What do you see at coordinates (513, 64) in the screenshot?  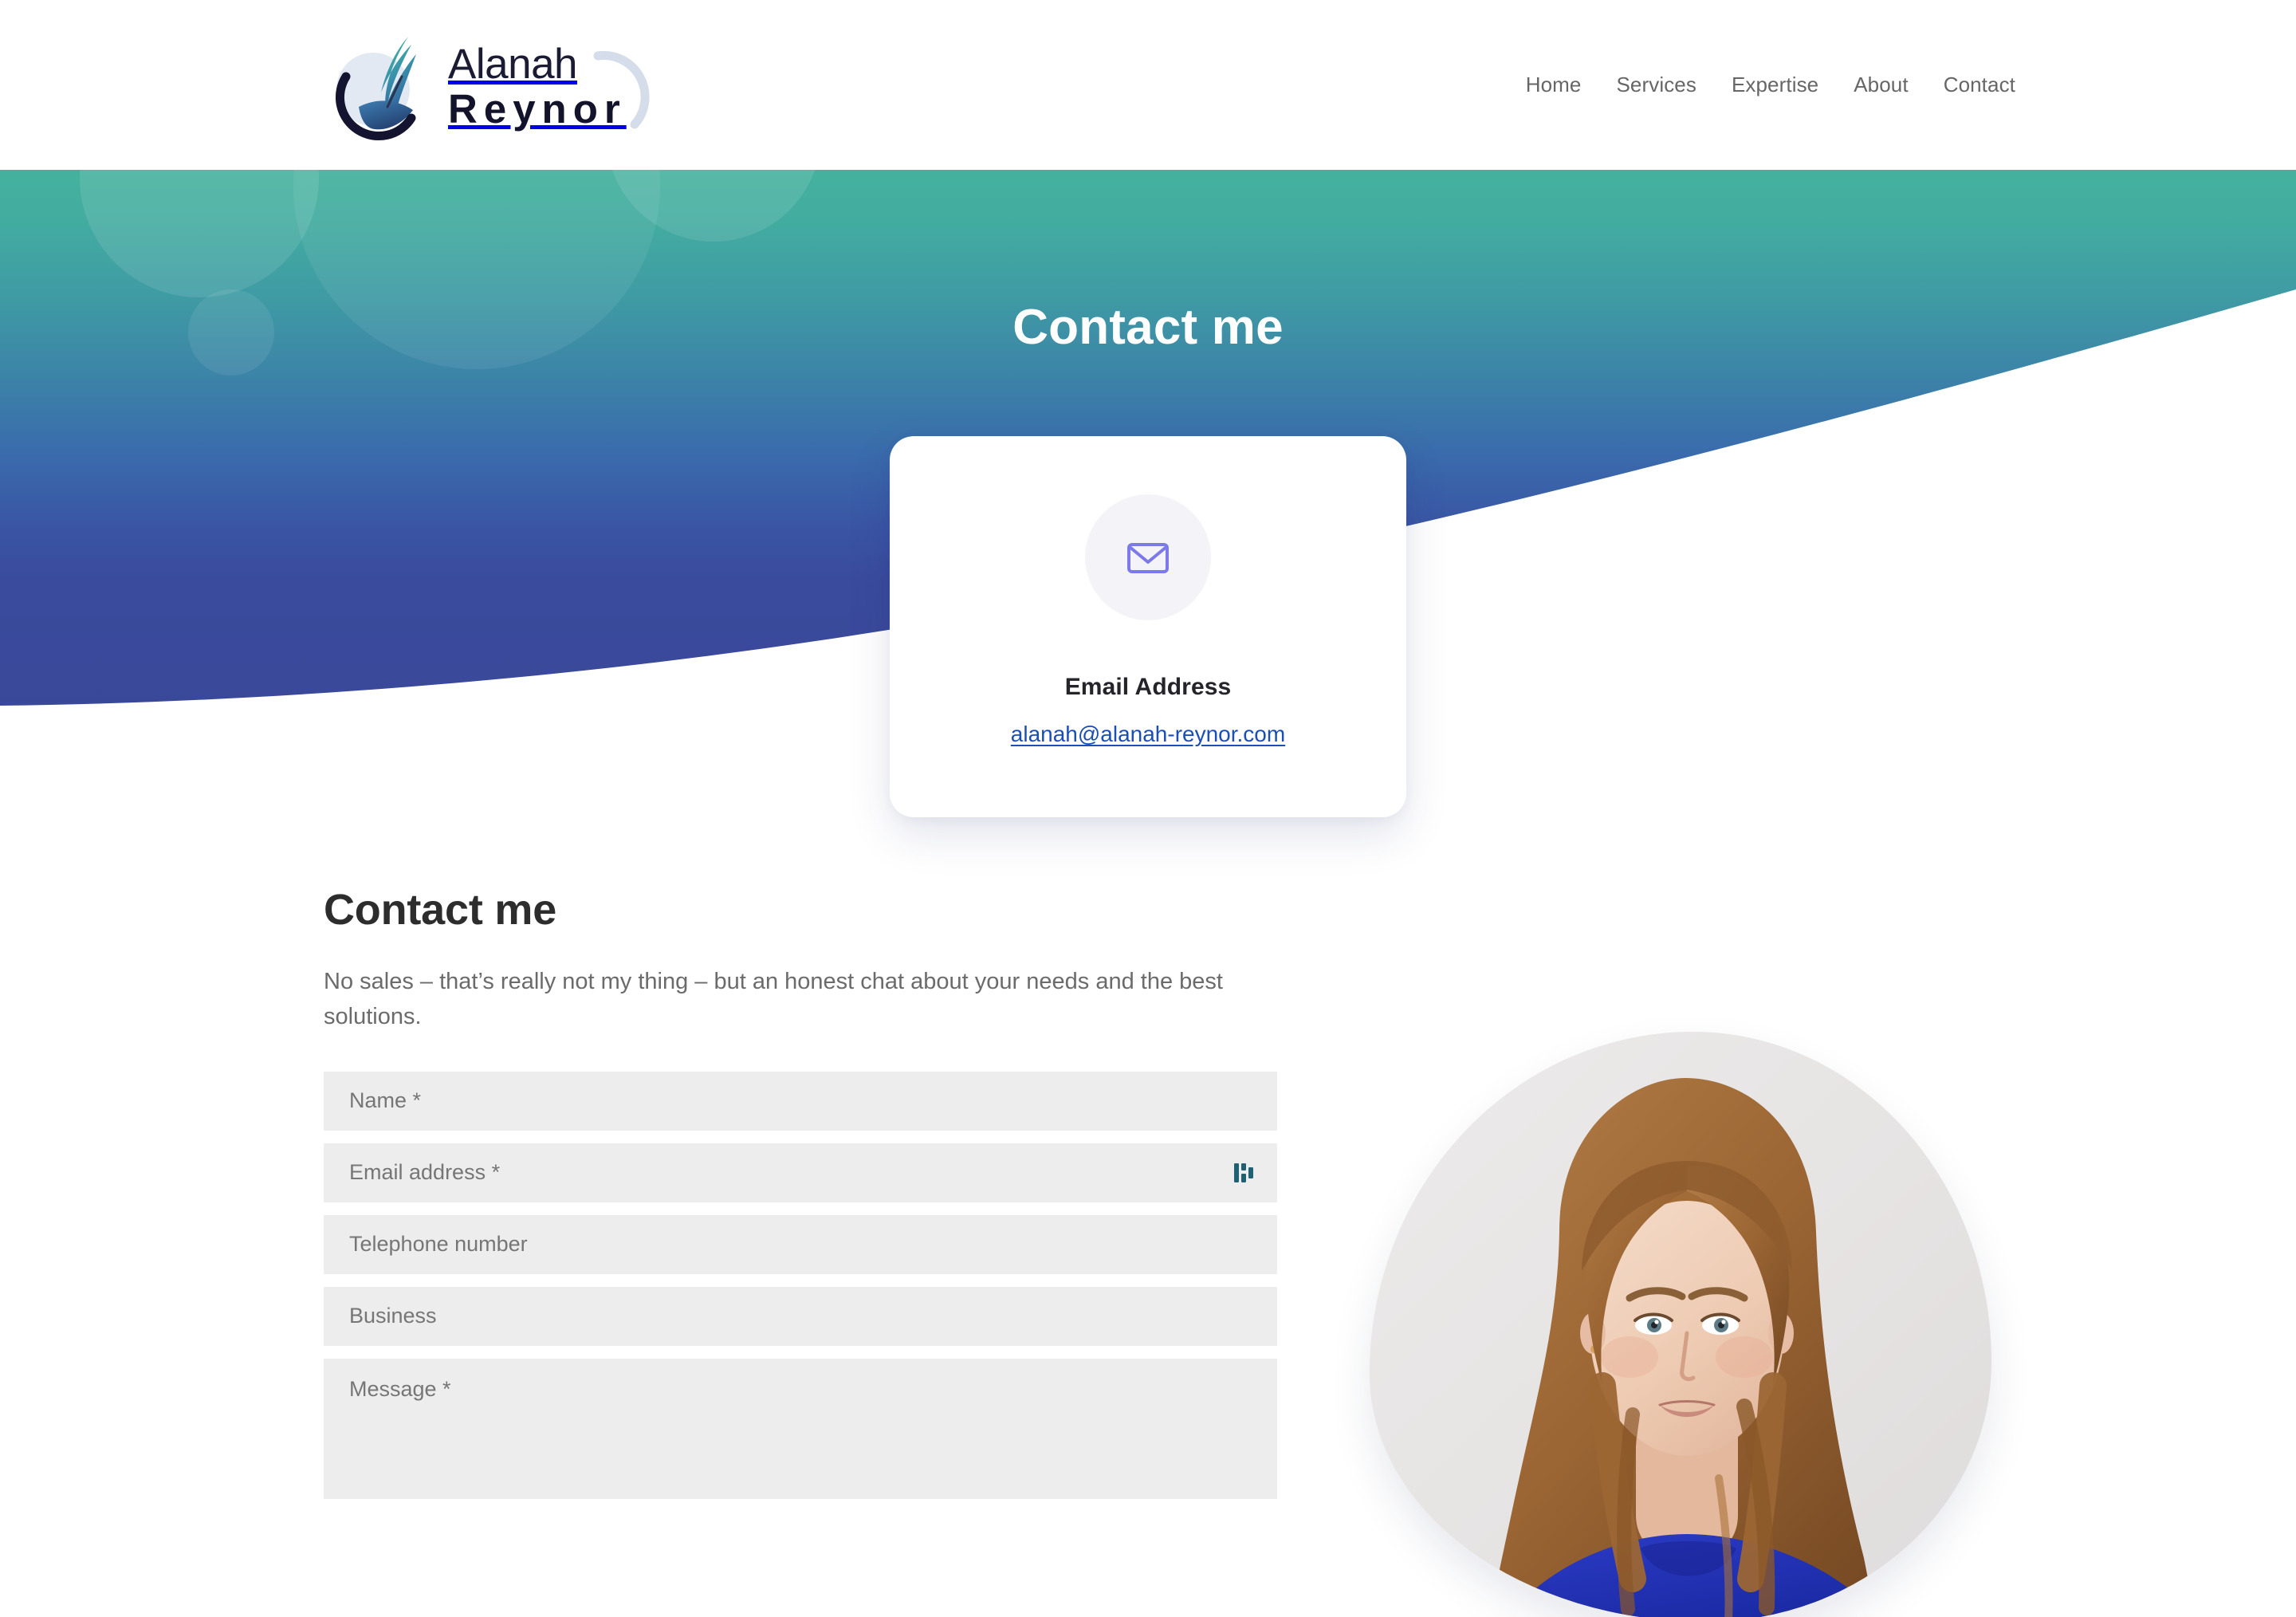 I see `logo-first-name: Alanah` at bounding box center [513, 64].